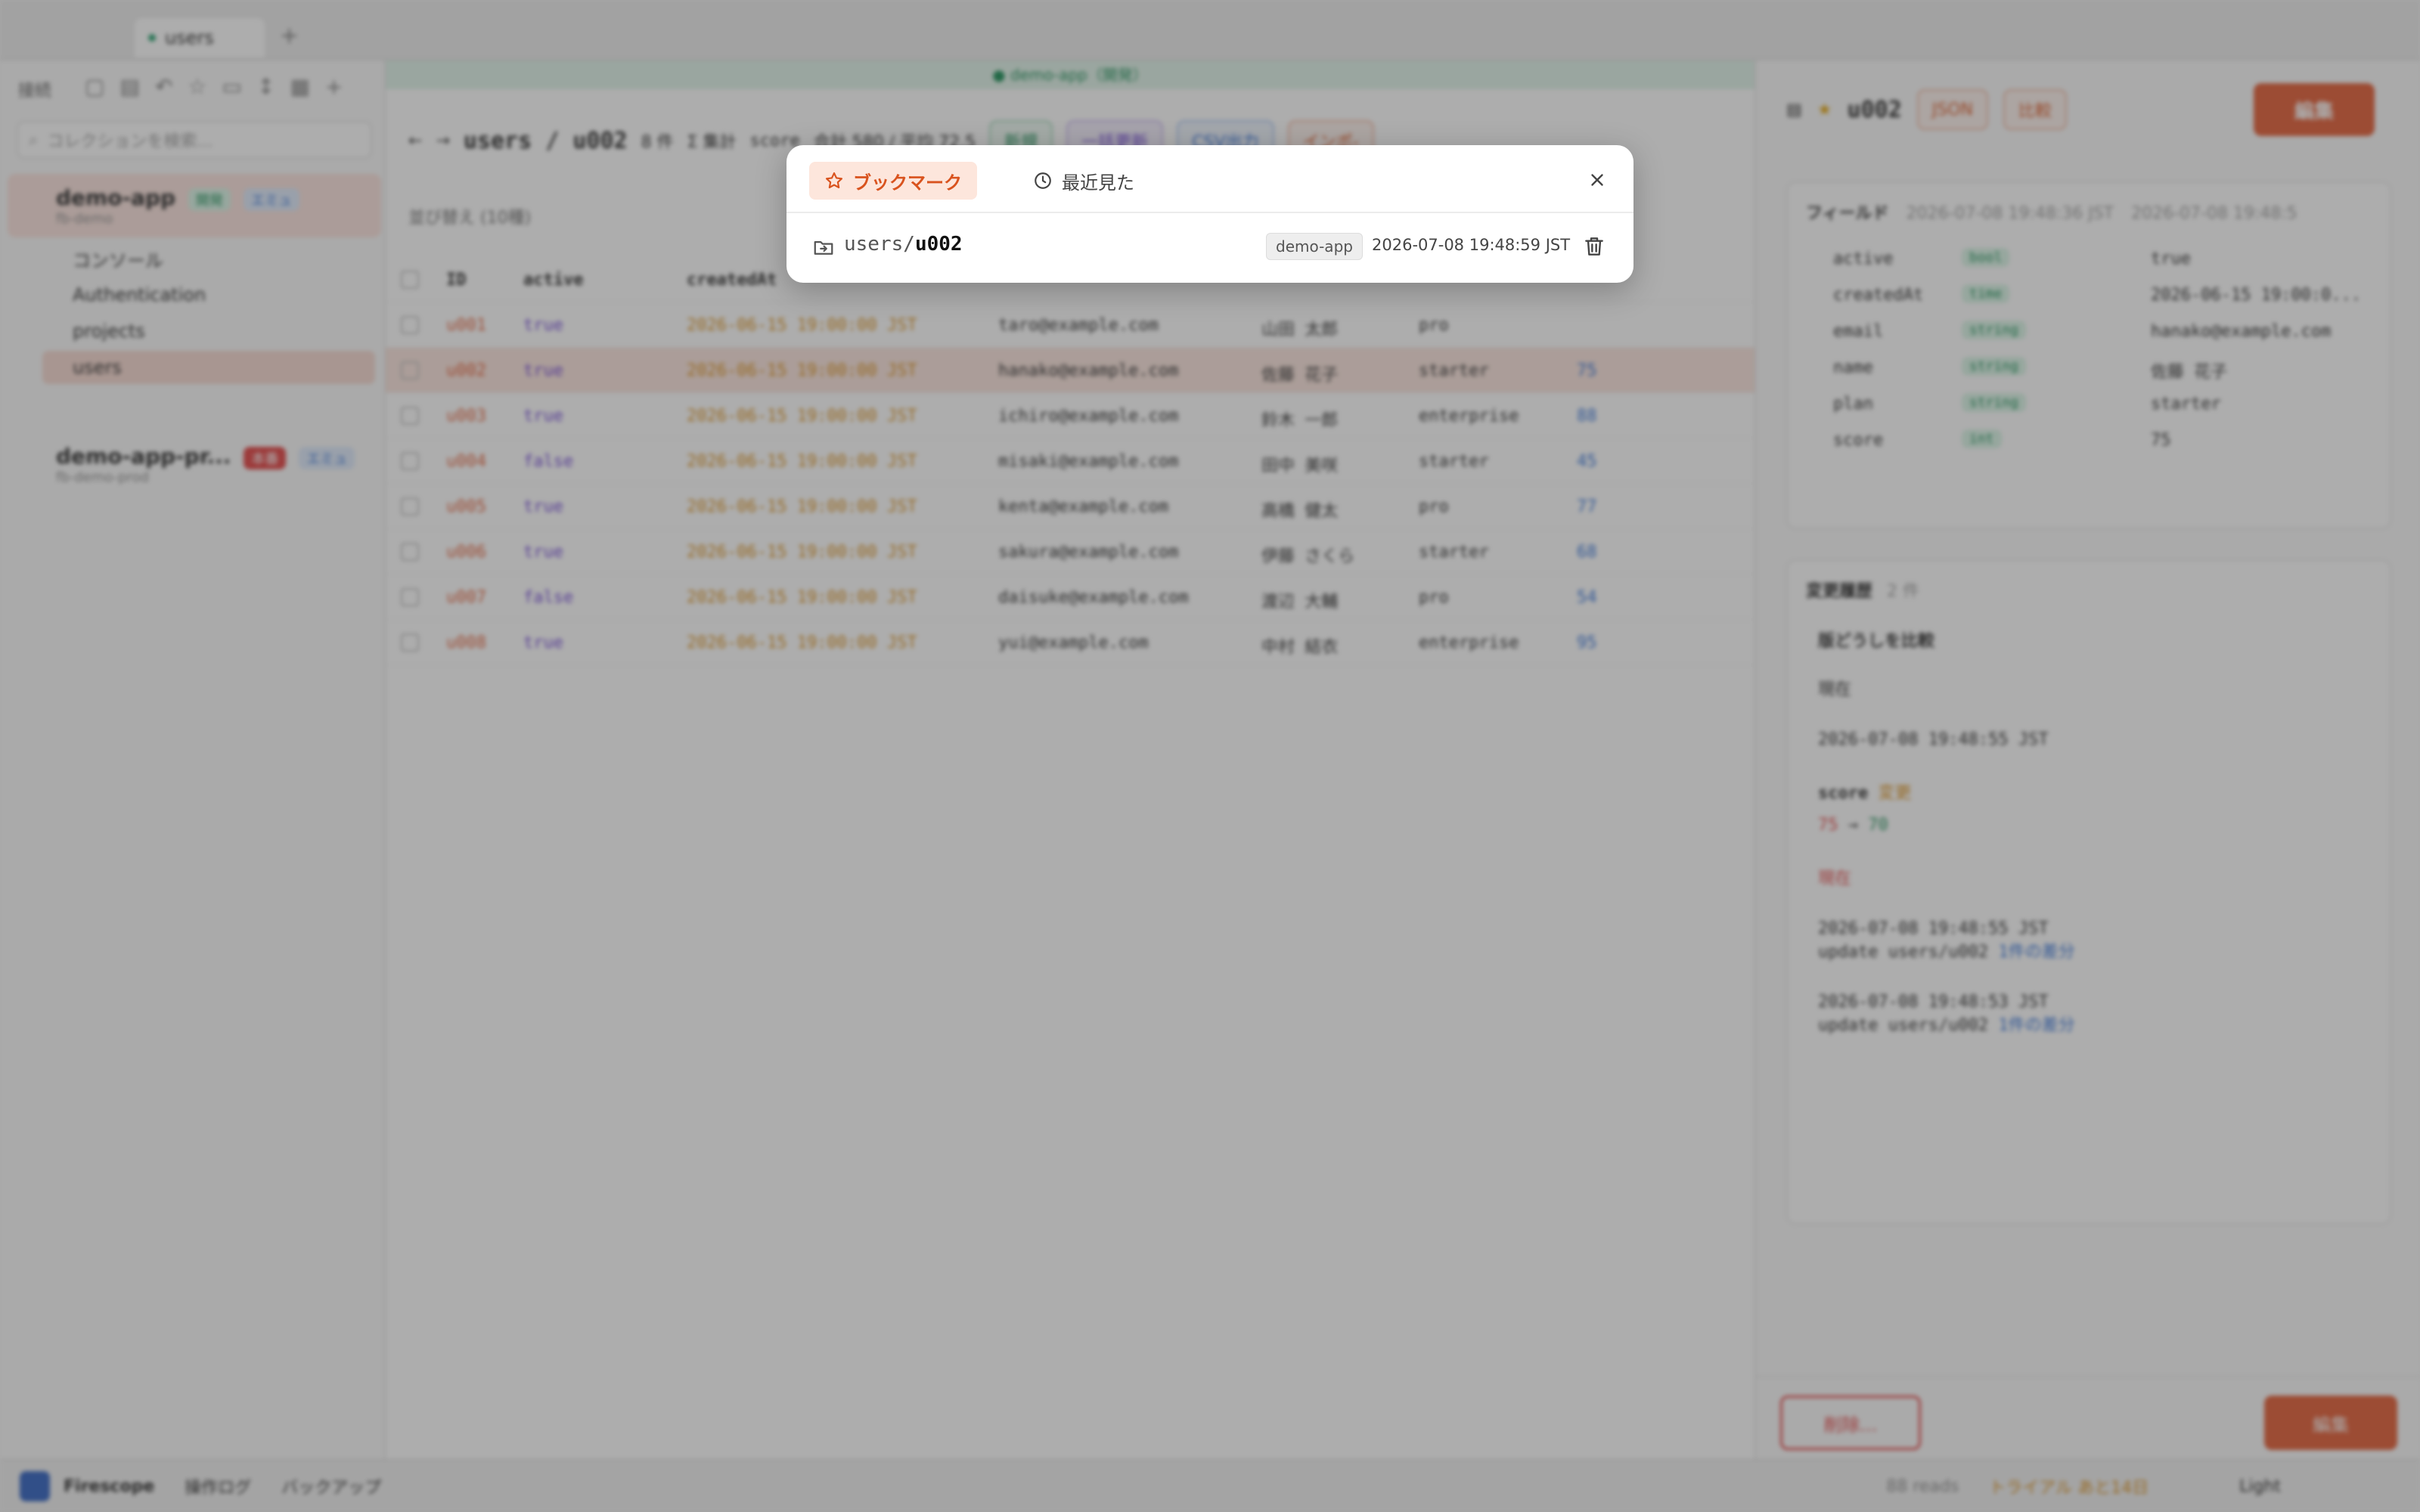 The width and height of the screenshot is (2420, 1512). I want to click on trash-icon, so click(1594, 246).